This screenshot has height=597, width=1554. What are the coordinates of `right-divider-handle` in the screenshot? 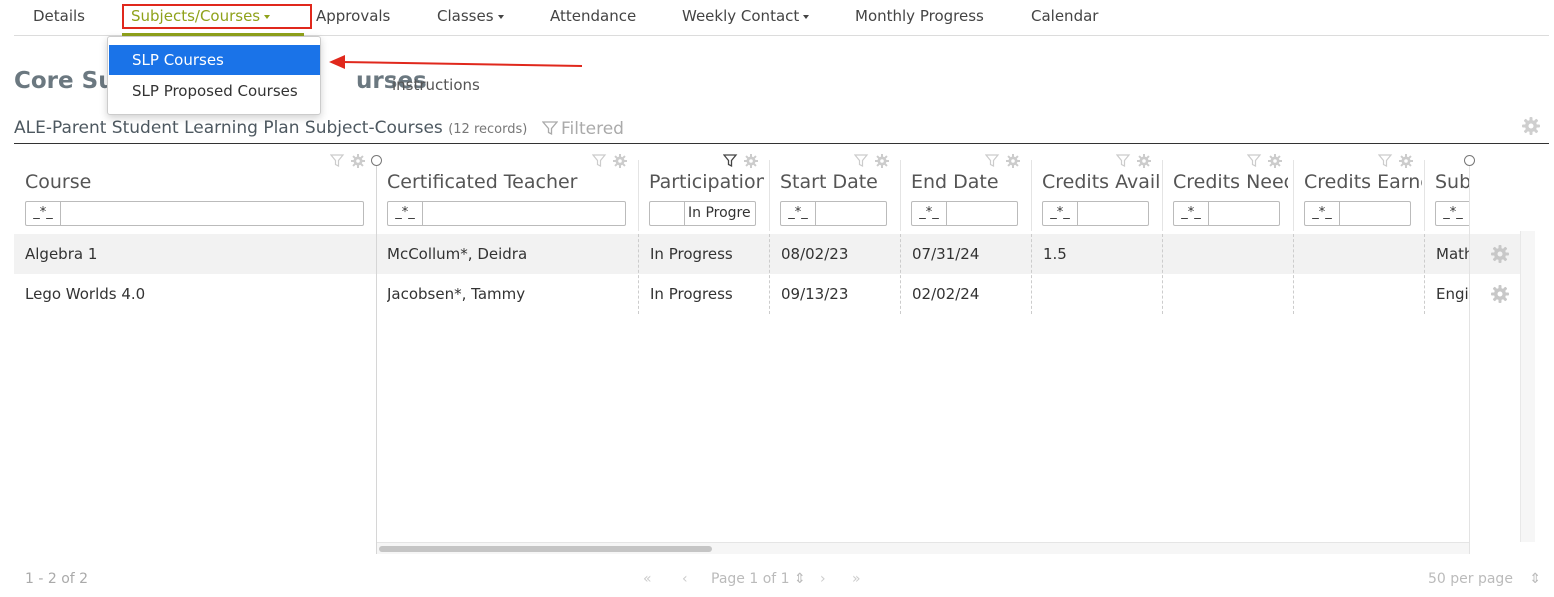 It's located at (1469, 160).